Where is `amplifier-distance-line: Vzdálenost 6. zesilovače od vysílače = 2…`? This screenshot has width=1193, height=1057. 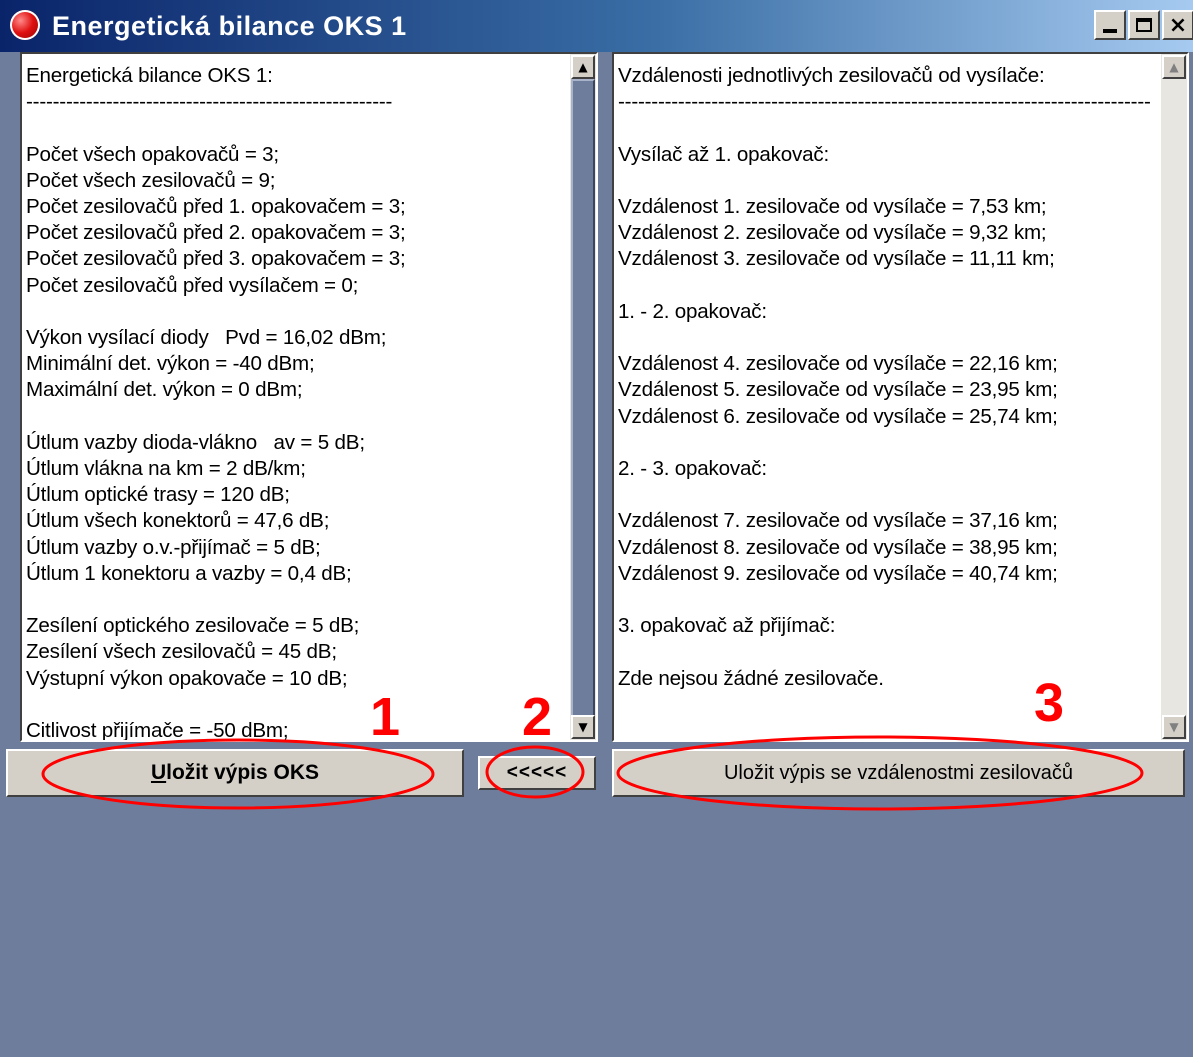
amplifier-distance-line: Vzdálenost 6. zesilovače od vysílače = 2… is located at coordinates (838, 416).